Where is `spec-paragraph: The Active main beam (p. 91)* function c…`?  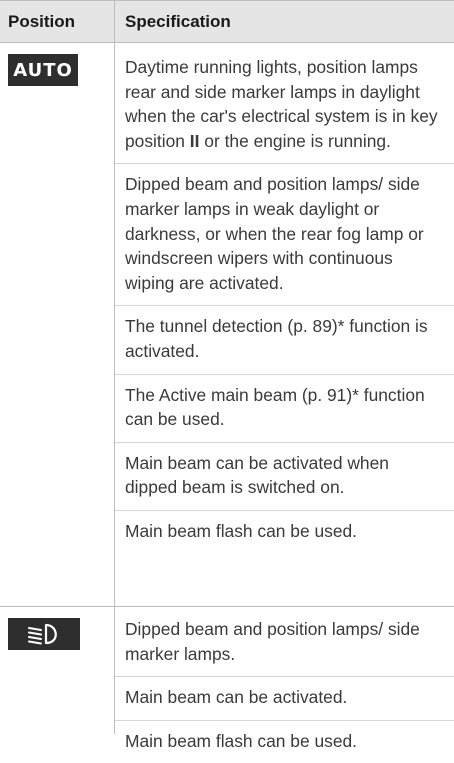
spec-paragraph: The Active main beam (p. 91)* function c… is located at coordinates (284, 407).